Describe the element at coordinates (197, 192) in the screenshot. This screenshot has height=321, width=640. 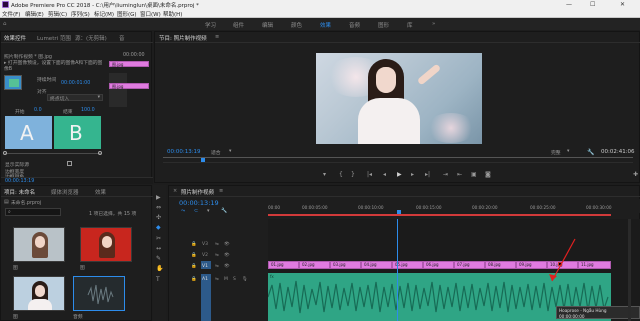
I see `tab-timeline: 照片制作视频` at that location.